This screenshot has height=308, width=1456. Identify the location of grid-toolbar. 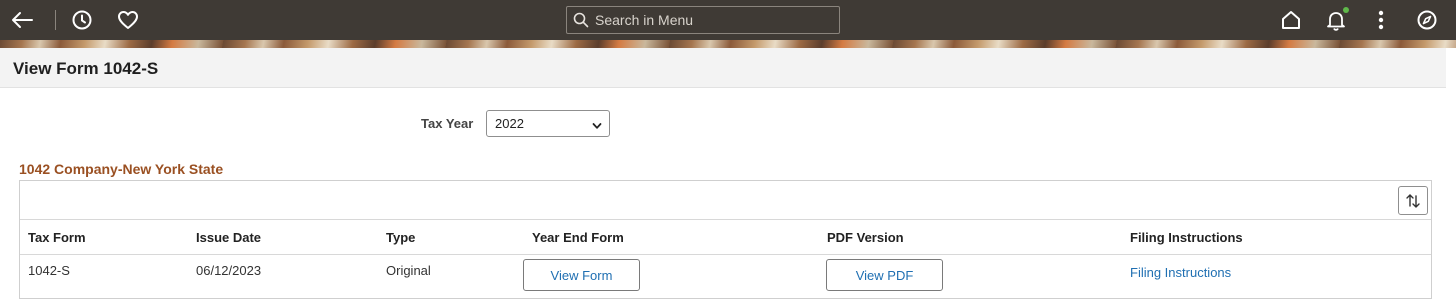
(725, 200).